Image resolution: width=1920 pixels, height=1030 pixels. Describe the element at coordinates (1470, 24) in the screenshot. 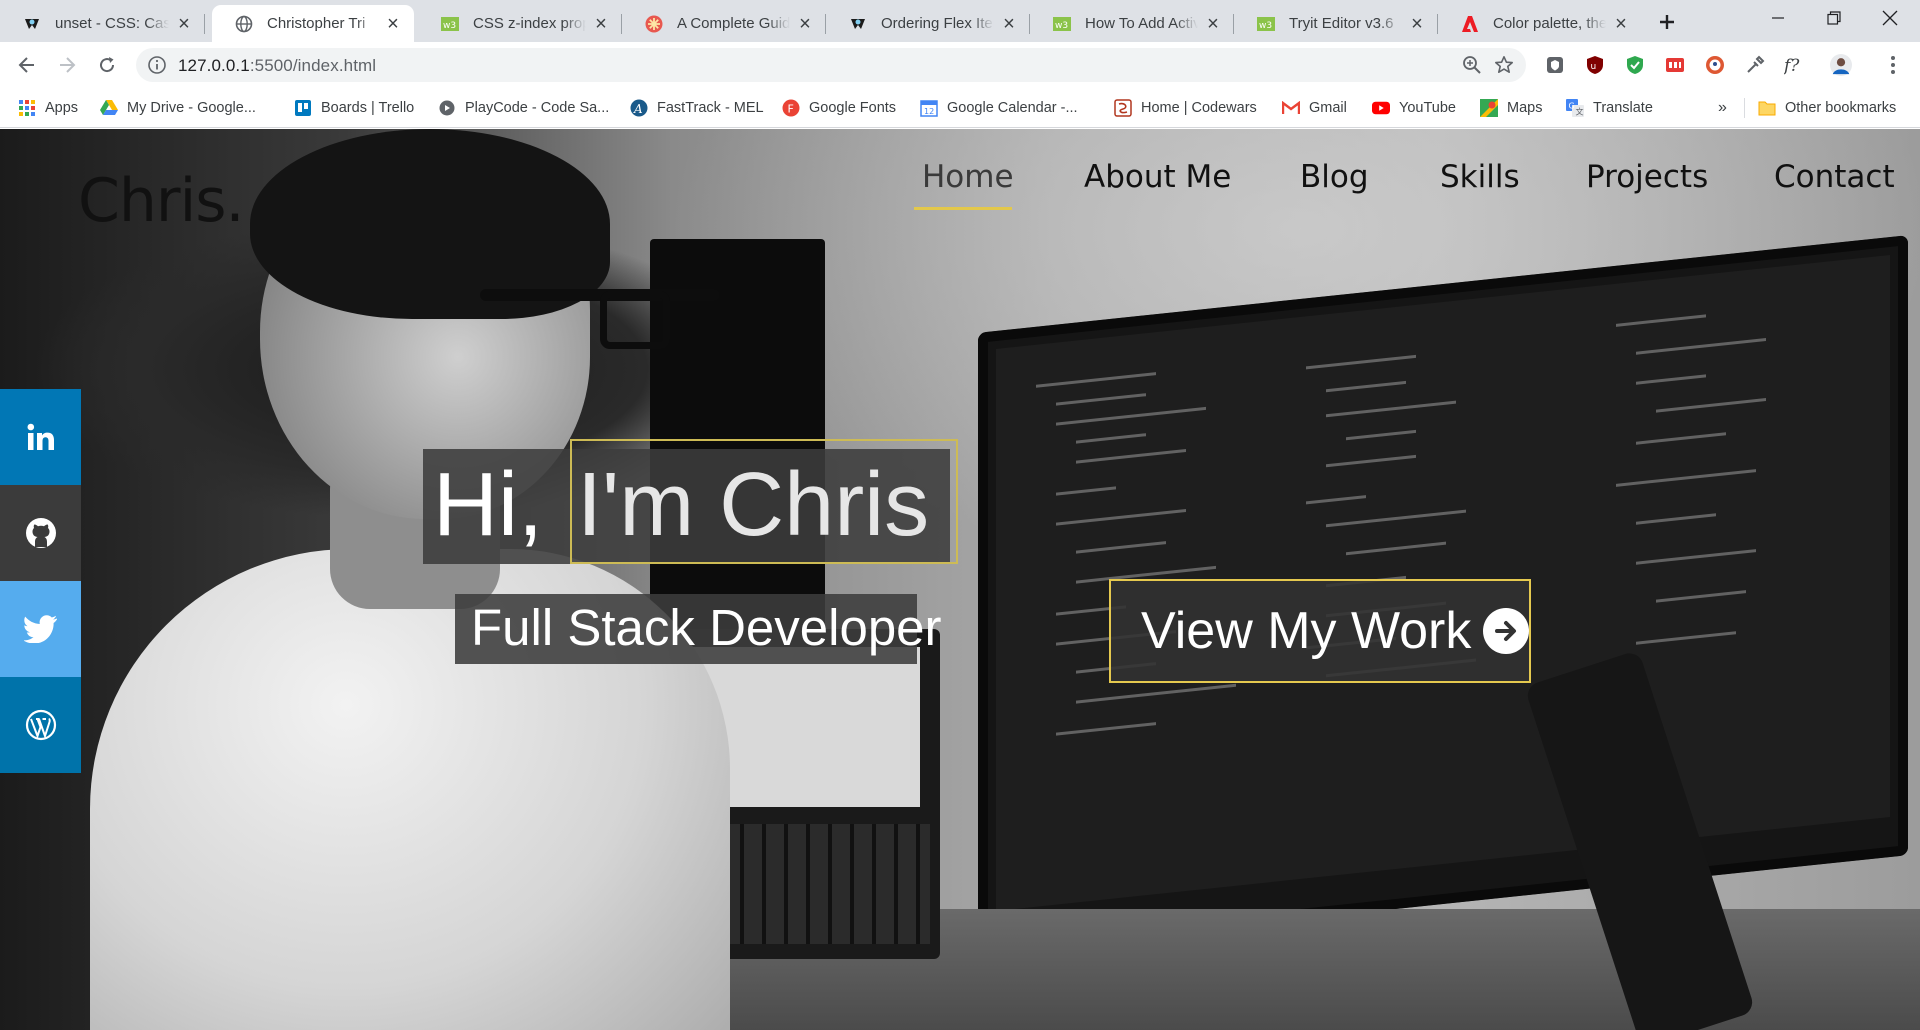

I see `adobe-icon` at that location.